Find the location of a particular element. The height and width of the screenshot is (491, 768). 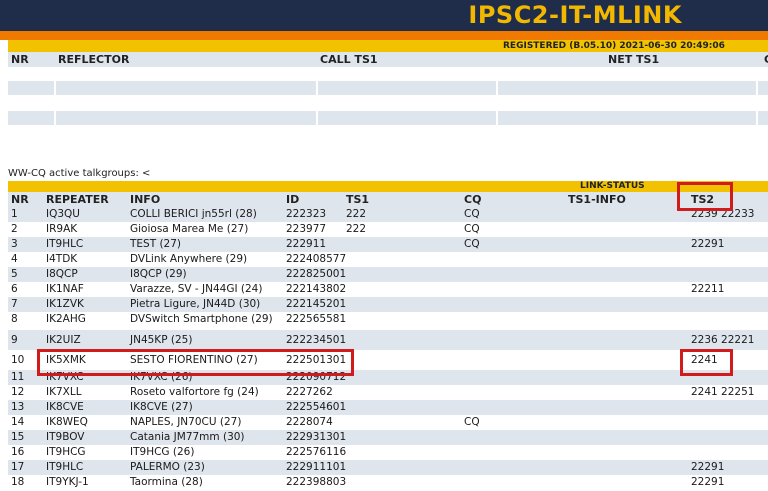

col-info: INFO is located at coordinates (145, 199).